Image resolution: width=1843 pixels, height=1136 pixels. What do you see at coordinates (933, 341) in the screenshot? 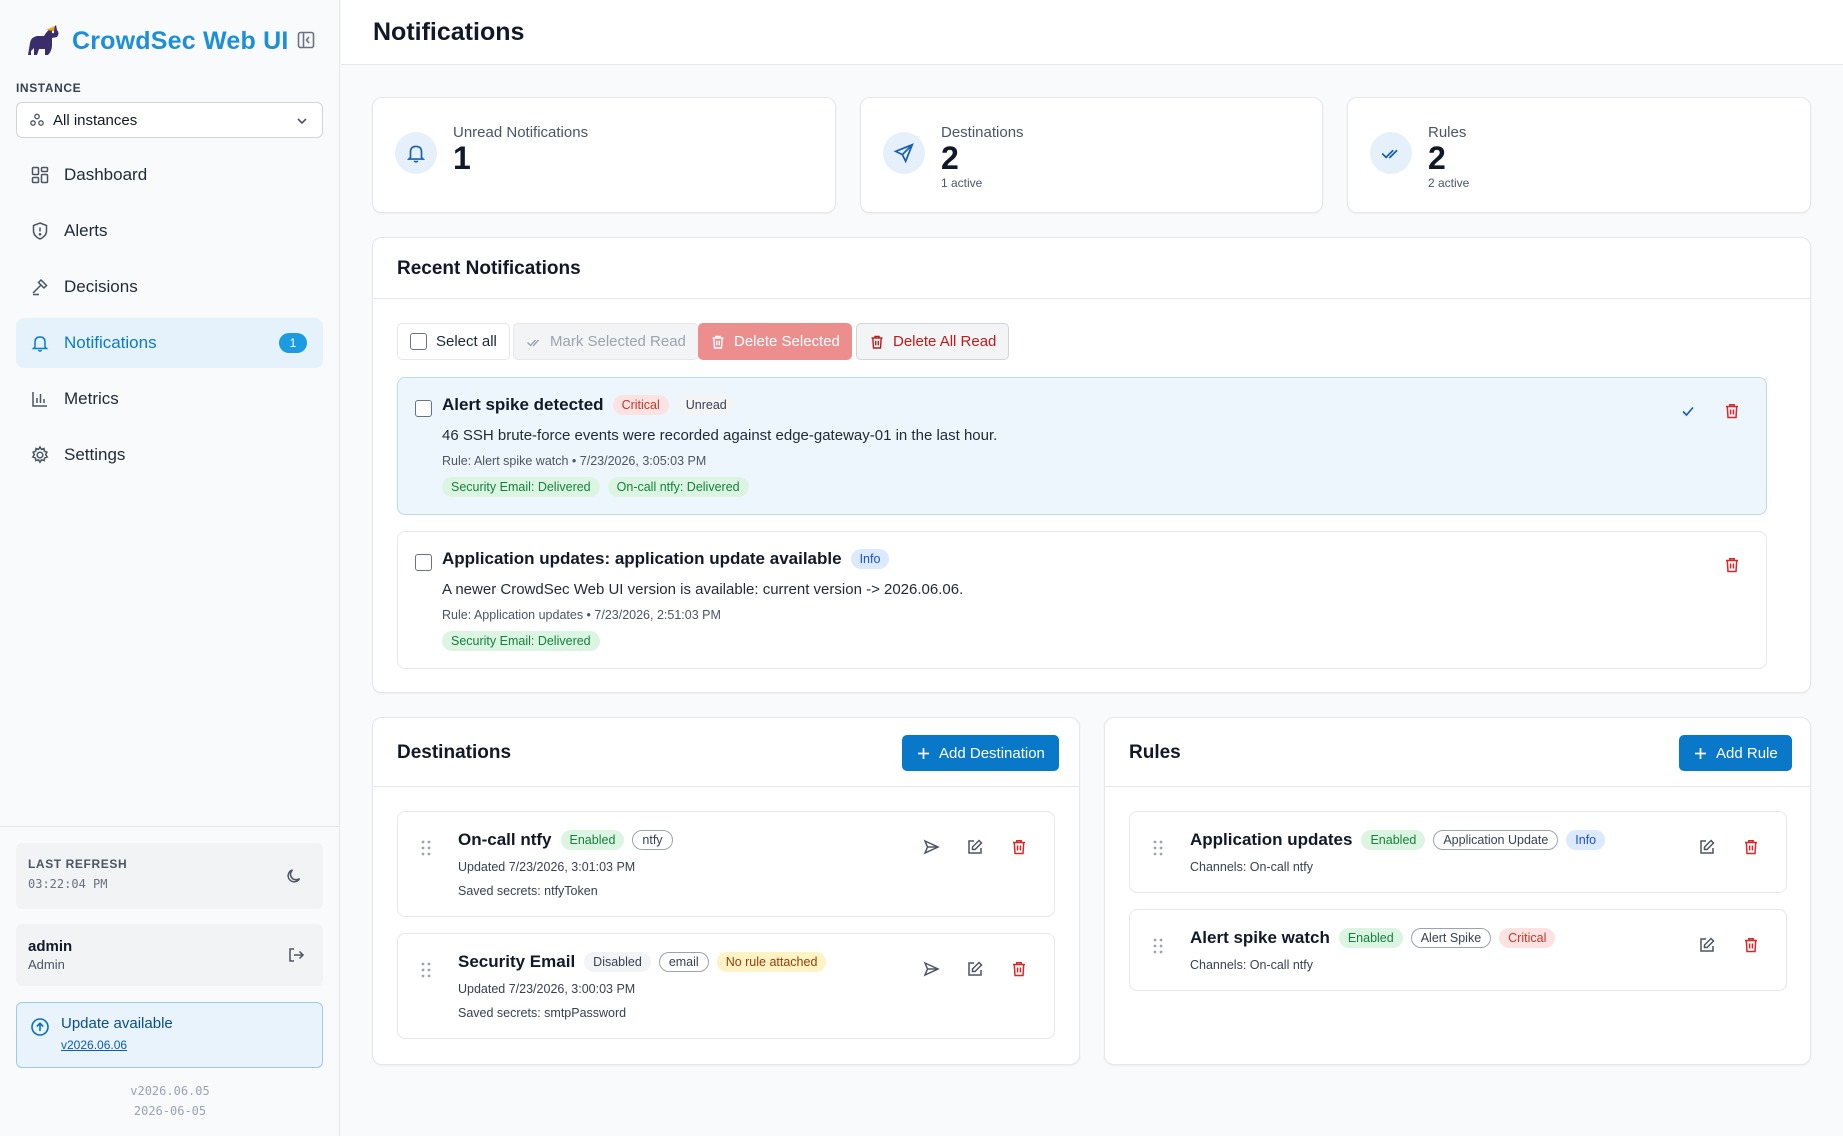
I see `delete-all-read-button: Delete All Read` at bounding box center [933, 341].